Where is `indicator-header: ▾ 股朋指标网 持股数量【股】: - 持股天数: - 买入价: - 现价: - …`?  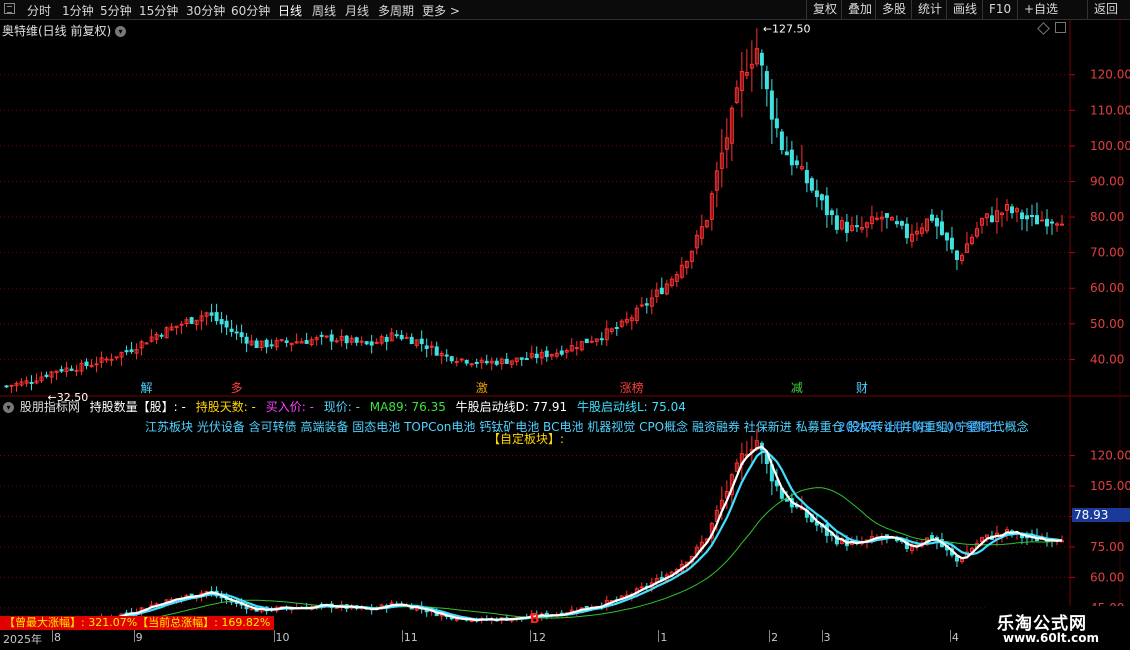 indicator-header: ▾ 股朋指标网 持股数量【股】: - 持股天数: - 买入价: - 现价: - … is located at coordinates (346, 406).